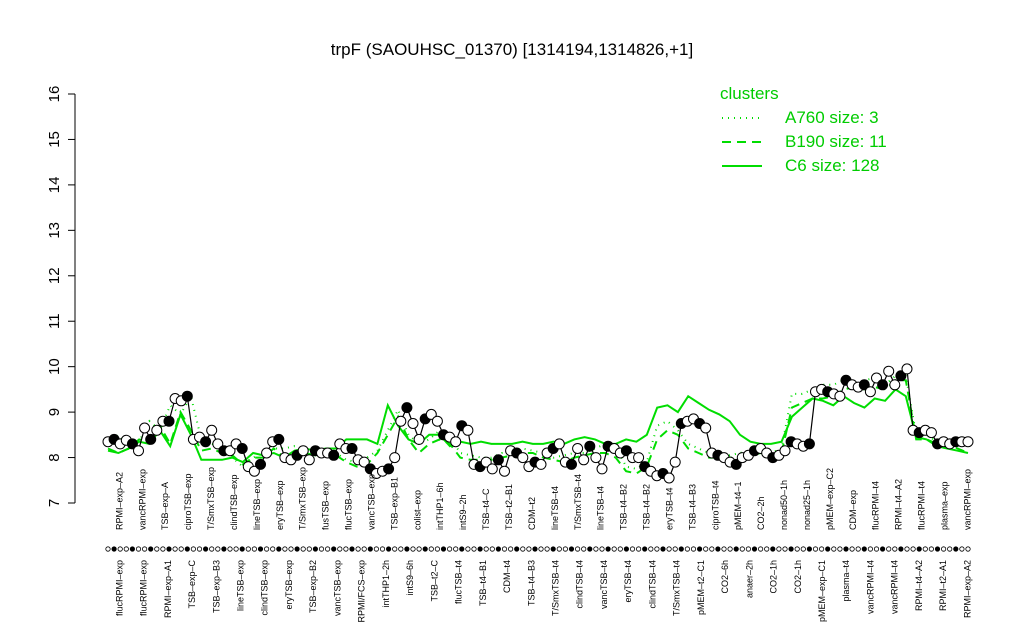 The height and width of the screenshot is (640, 1024). What do you see at coordinates (61, 296) in the screenshot?
I see `y-axis: 7 8 9 10 11 12 13 14 15 16` at bounding box center [61, 296].